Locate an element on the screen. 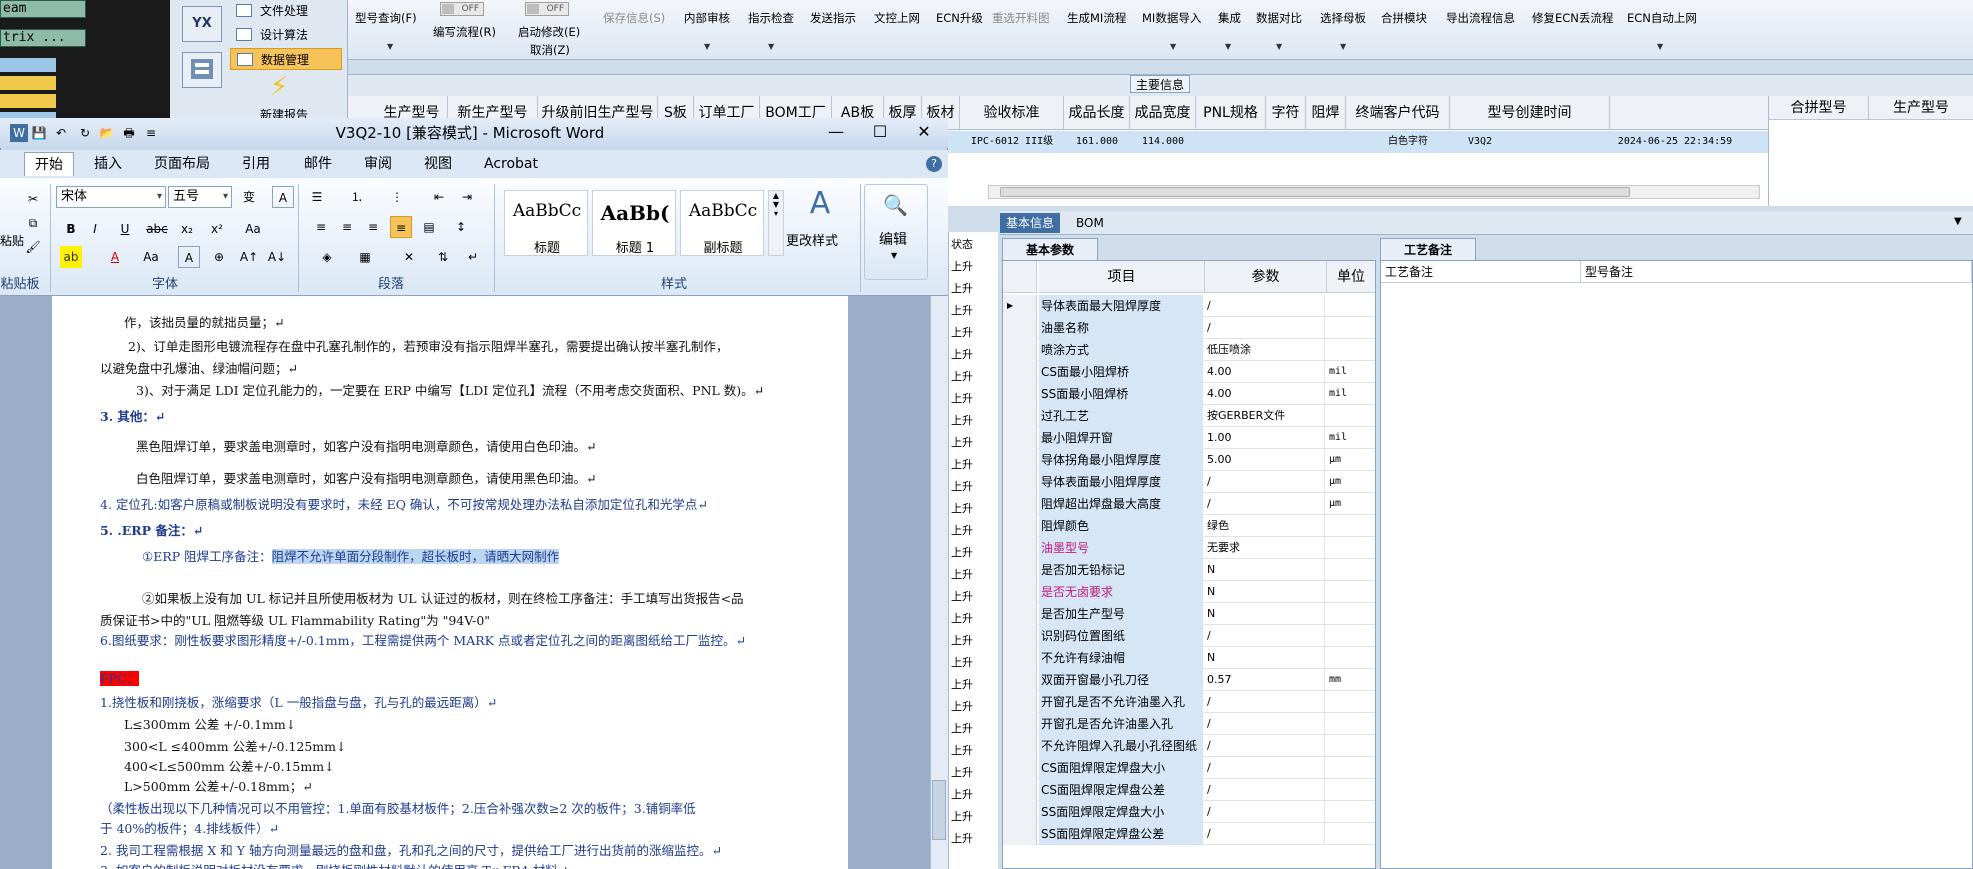 The image size is (1973, 869). param-value: 5.00 is located at coordinates (1265, 460).